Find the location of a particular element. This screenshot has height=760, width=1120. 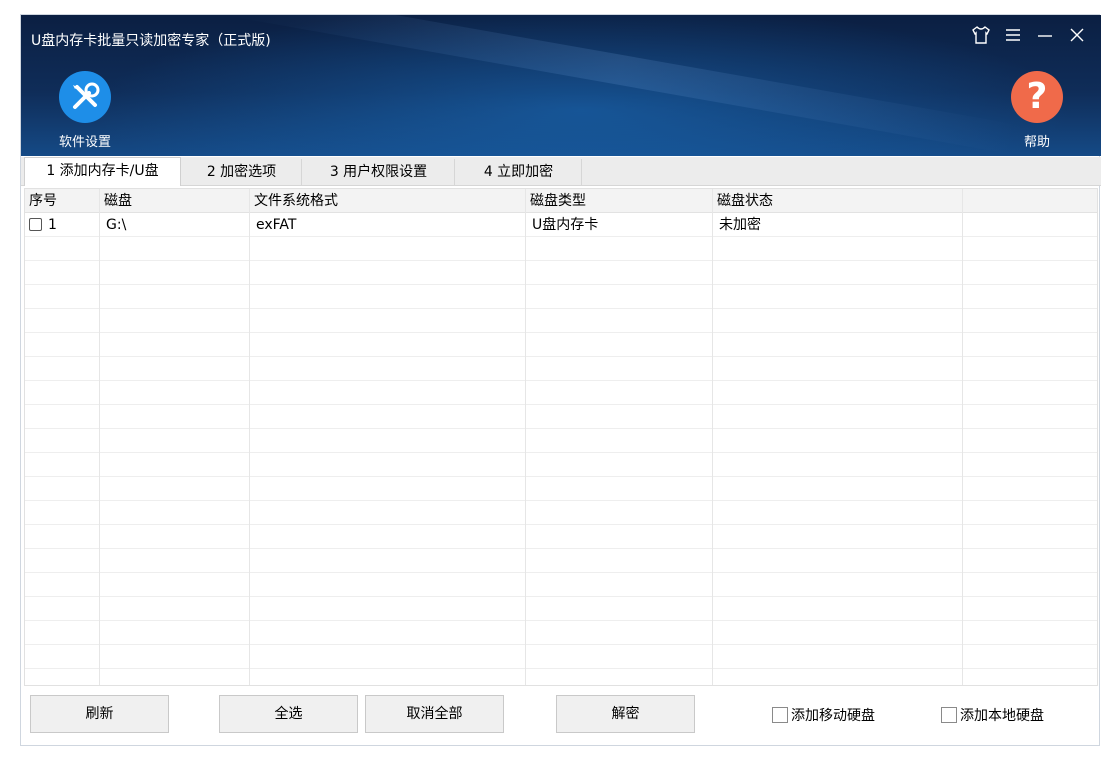

question-icon: ? is located at coordinates (1037, 97).